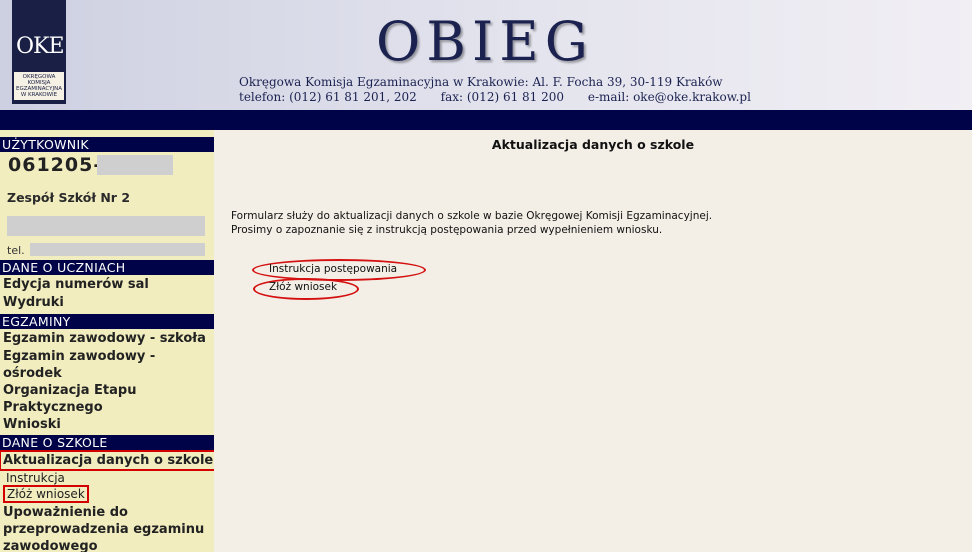 The image size is (972, 552). Describe the element at coordinates (108, 399) in the screenshot. I see `nav-practical-stage: Organizacja Etapu Praktycznego` at that location.